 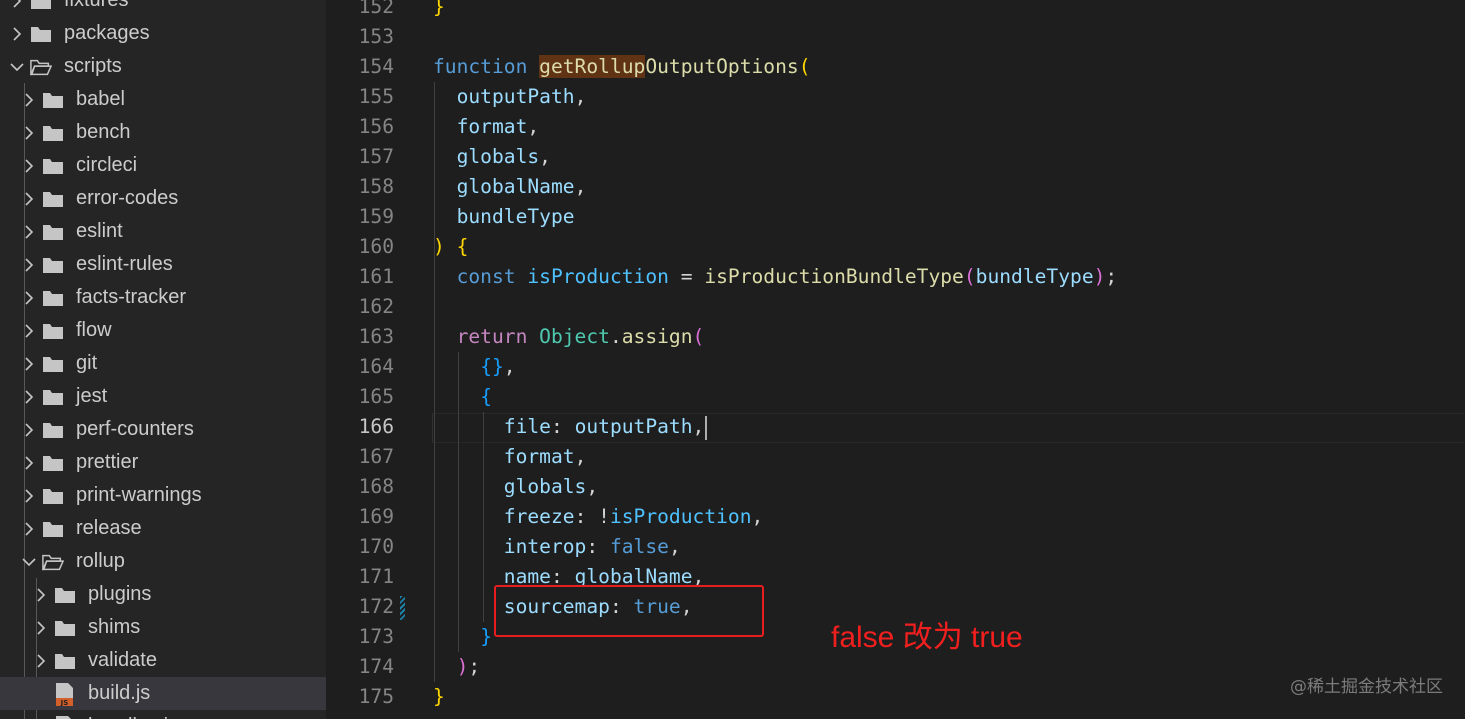 What do you see at coordinates (457, 667) in the screenshot?
I see `code-line: );` at bounding box center [457, 667].